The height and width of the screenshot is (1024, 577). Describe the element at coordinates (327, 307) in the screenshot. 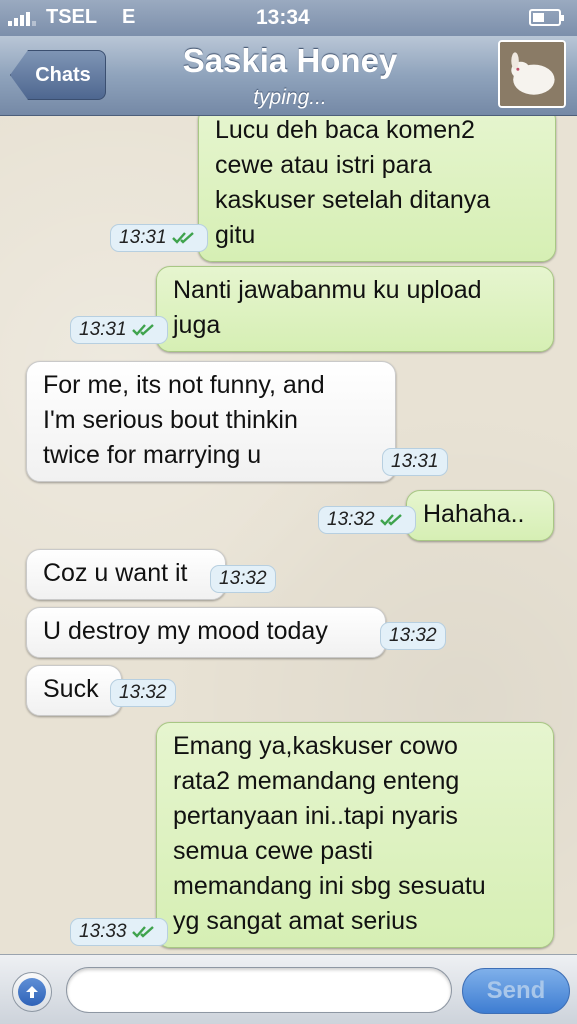

I see `message-text: Nanti jawabanmu ku upload juga` at that location.